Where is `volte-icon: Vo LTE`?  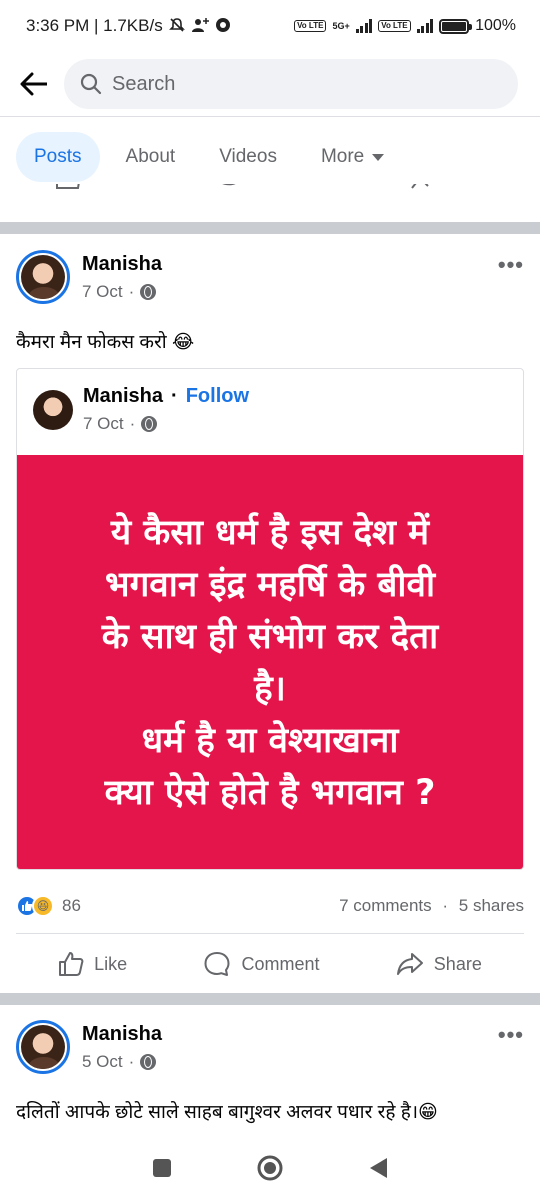 volte-icon: Vo LTE is located at coordinates (310, 26).